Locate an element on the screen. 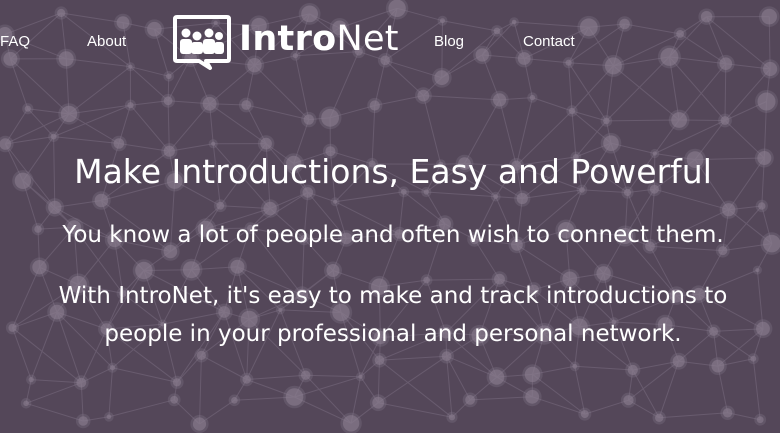 The height and width of the screenshot is (433, 780). nav-link-blog: Blog is located at coordinates (449, 41).